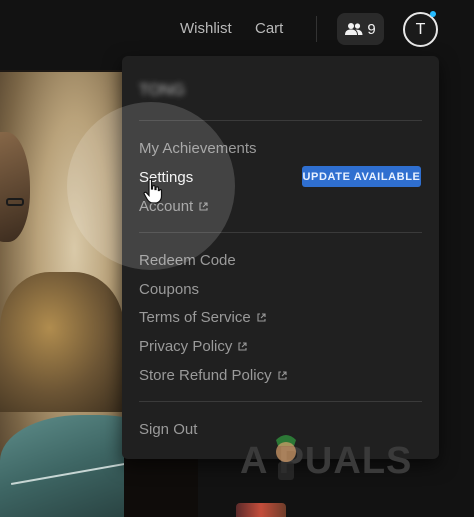  What do you see at coordinates (15, 202) in the screenshot?
I see `artwork-glasses` at bounding box center [15, 202].